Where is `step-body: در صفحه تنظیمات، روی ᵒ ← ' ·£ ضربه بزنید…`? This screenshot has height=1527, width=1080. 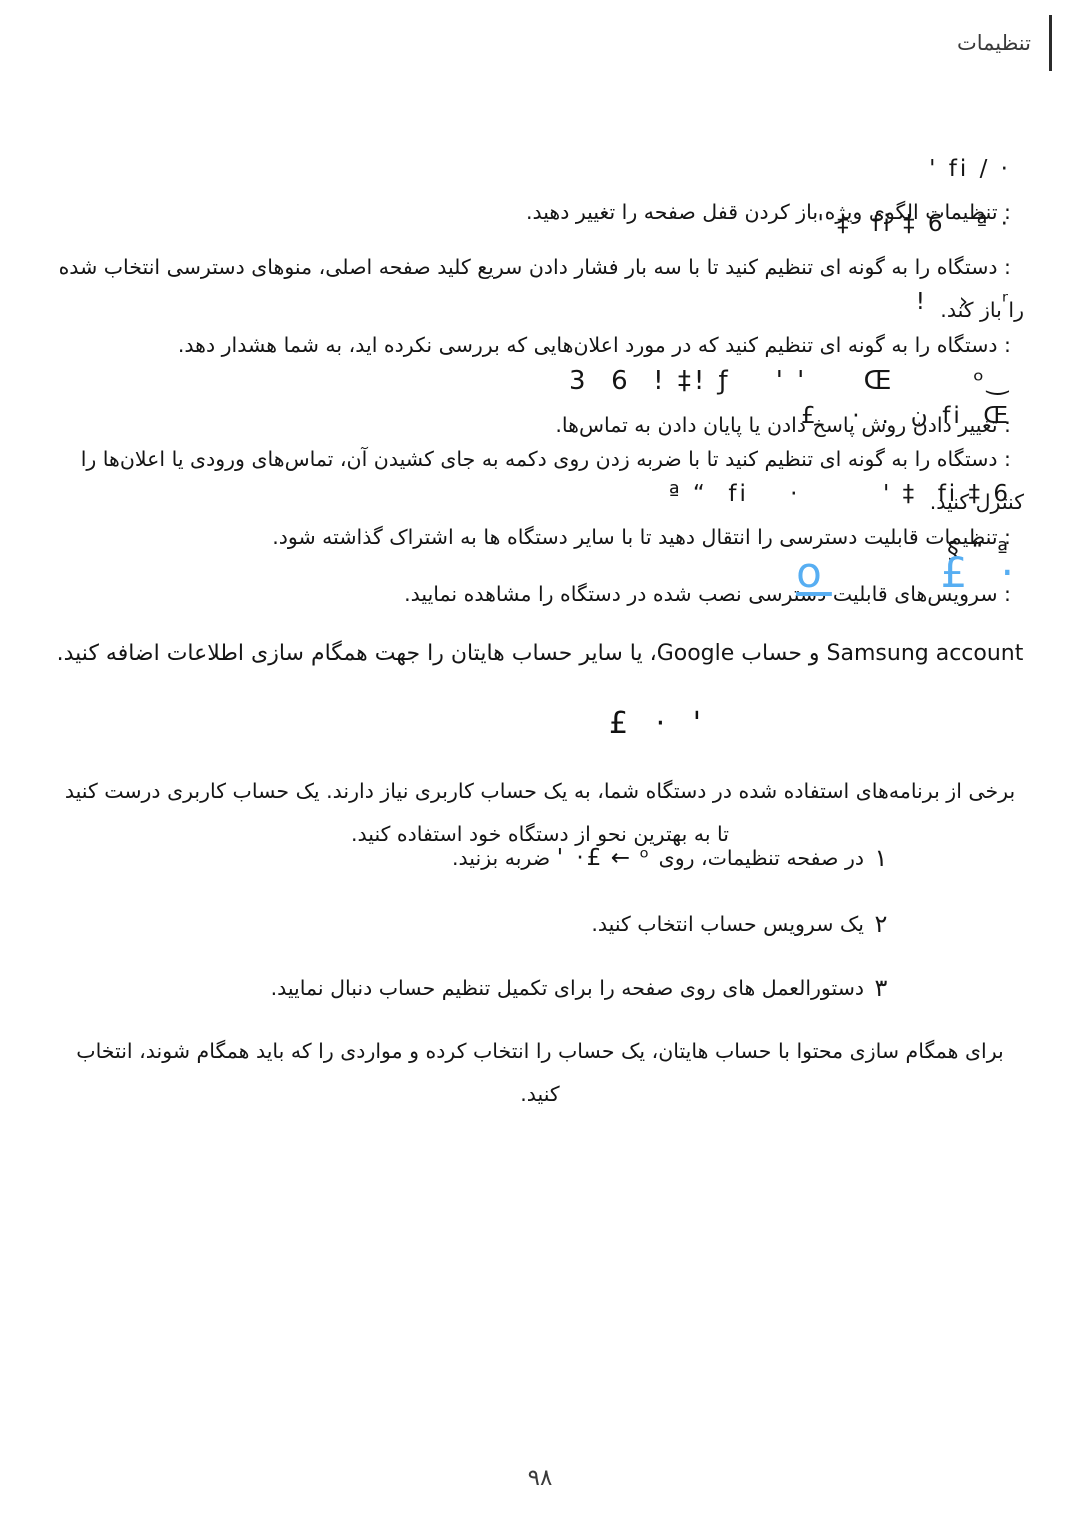
step-body: در صفحه تنظیمات، روی ᵒ ← ' ·£ ضربه بزنید… is located at coordinates (531, 858).